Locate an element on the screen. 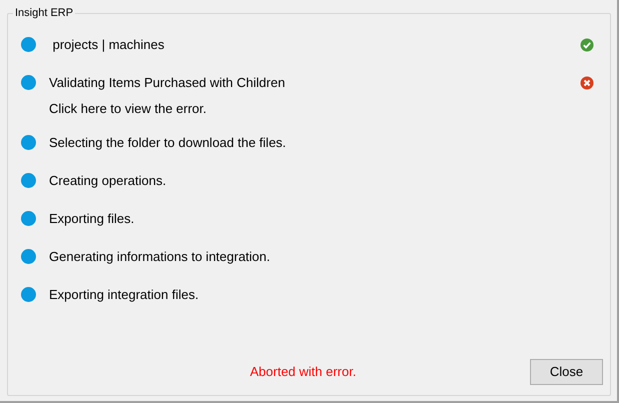 This screenshot has width=619, height=403. step-label: Selecting the folder to download the files. is located at coordinates (168, 143).